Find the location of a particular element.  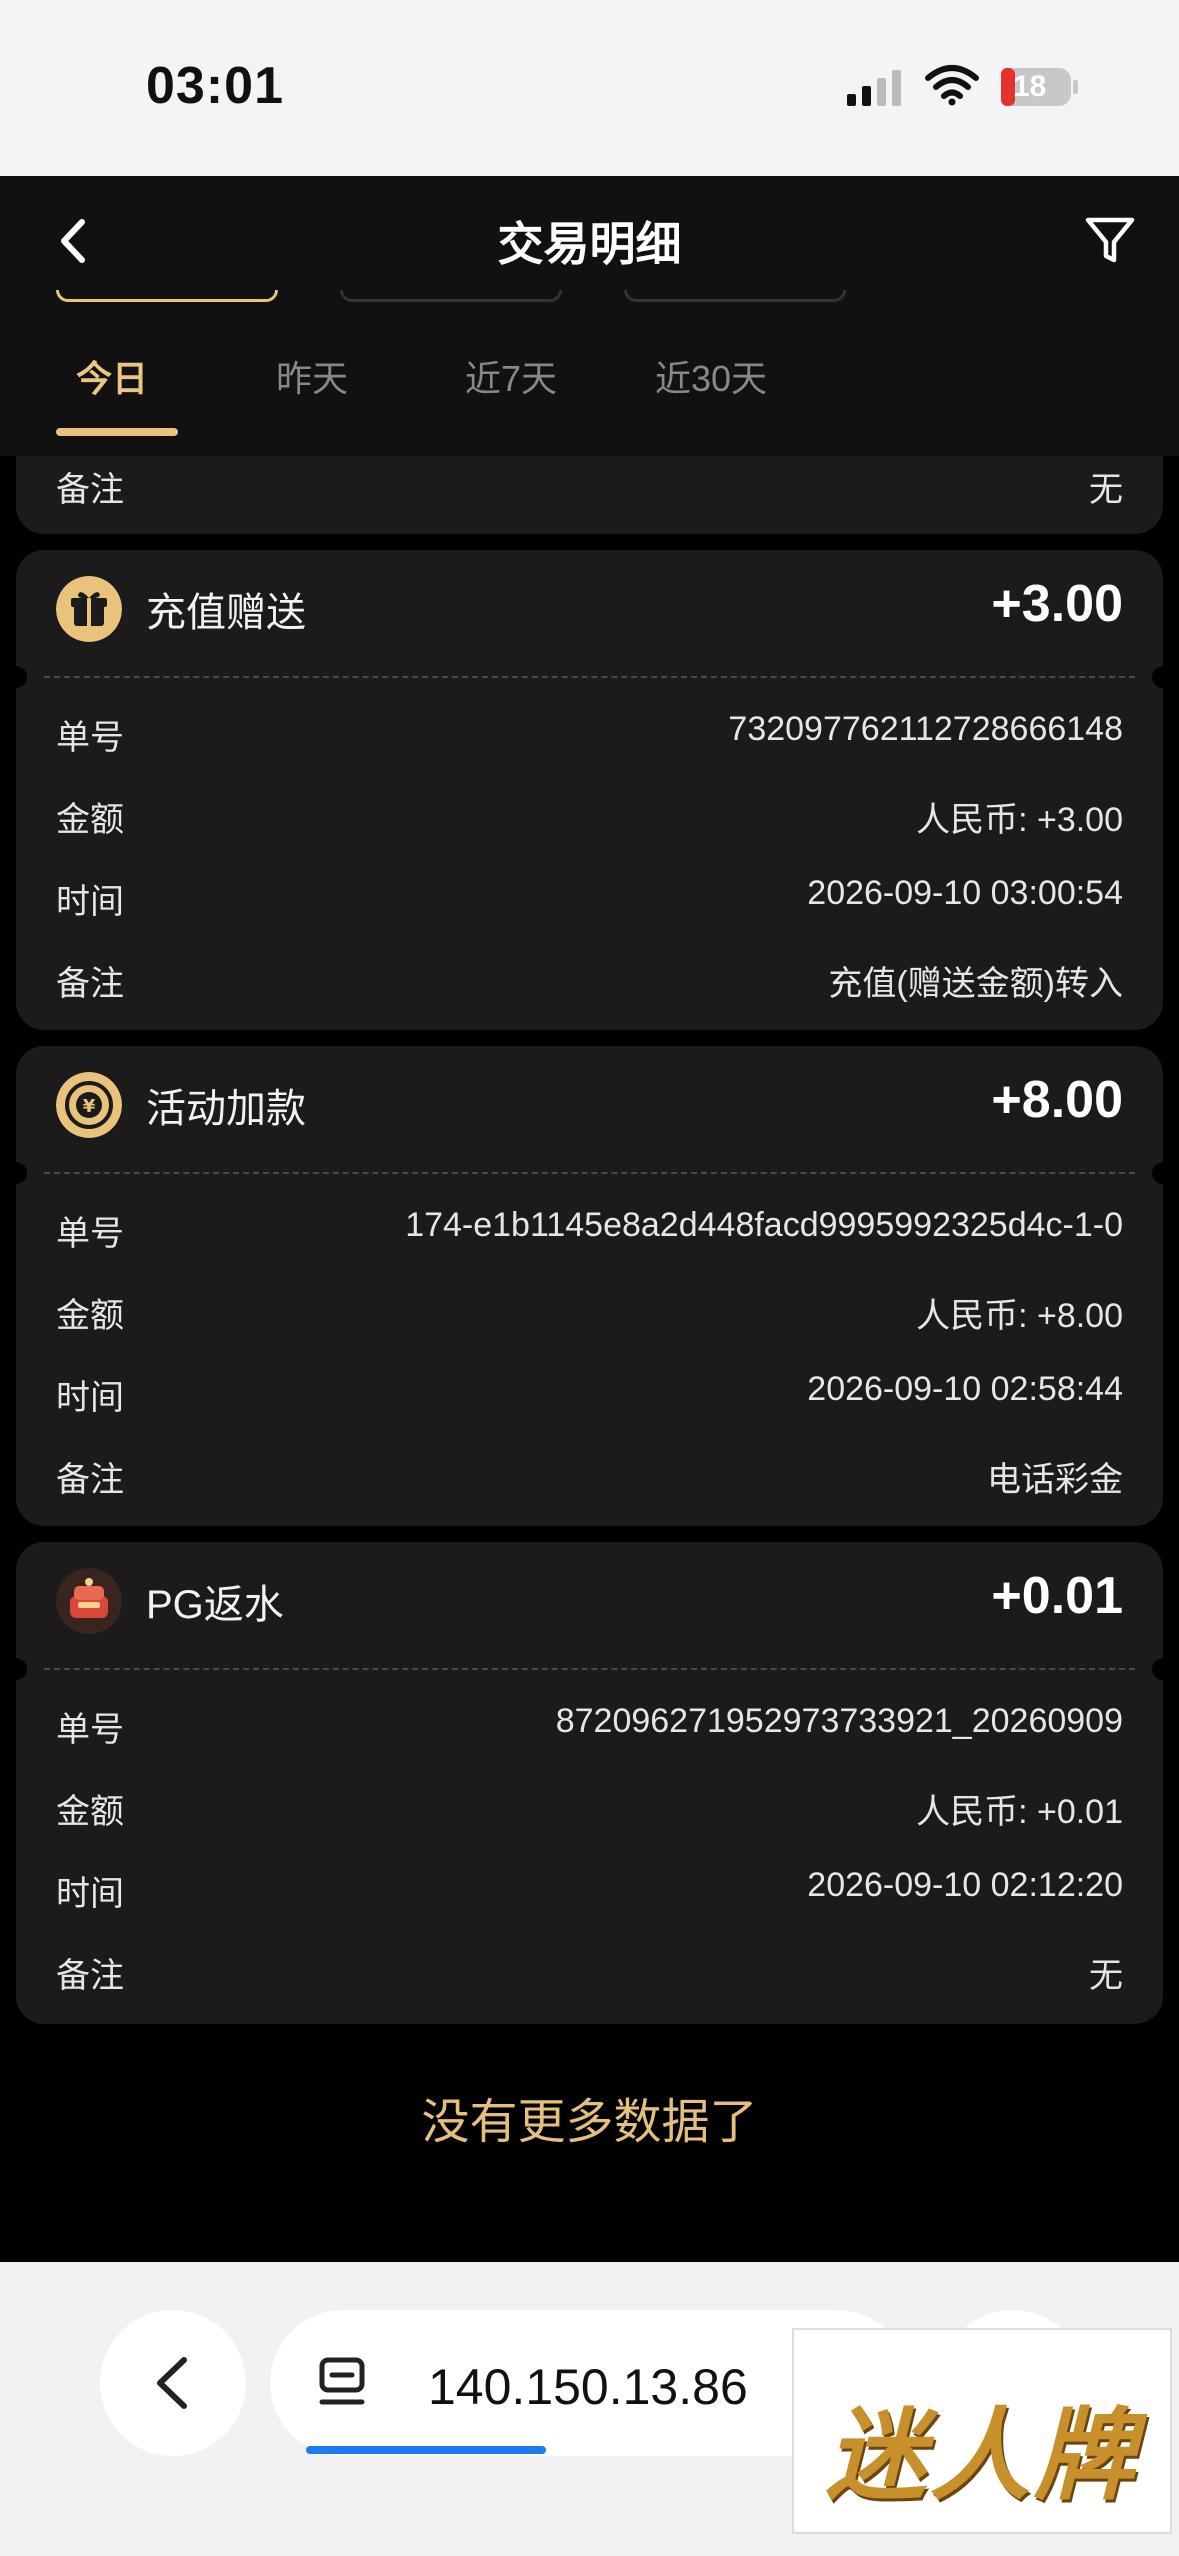

gift-icon is located at coordinates (89, 609).